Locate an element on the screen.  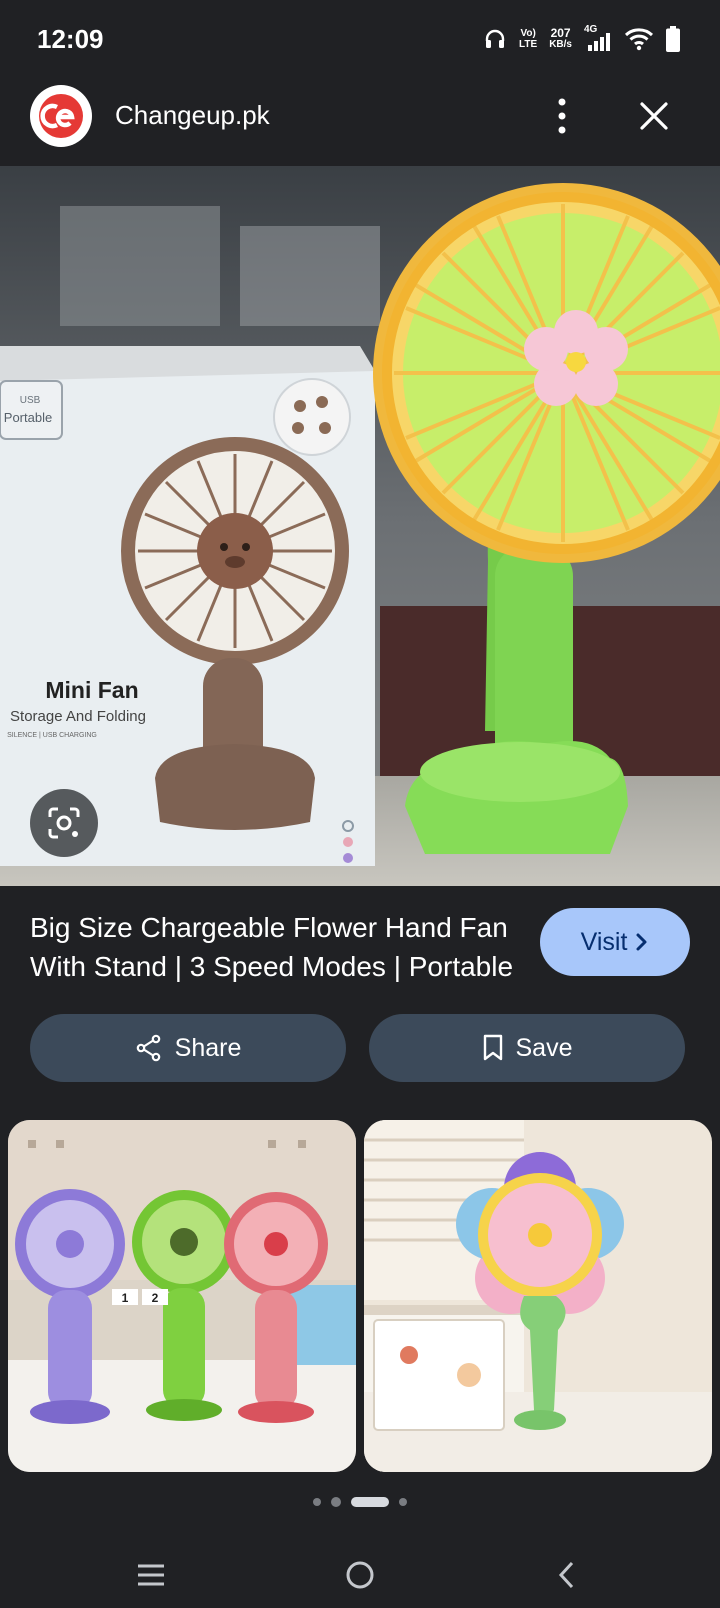
related-image-1: 1 2 is located at coordinates (182, 1296).